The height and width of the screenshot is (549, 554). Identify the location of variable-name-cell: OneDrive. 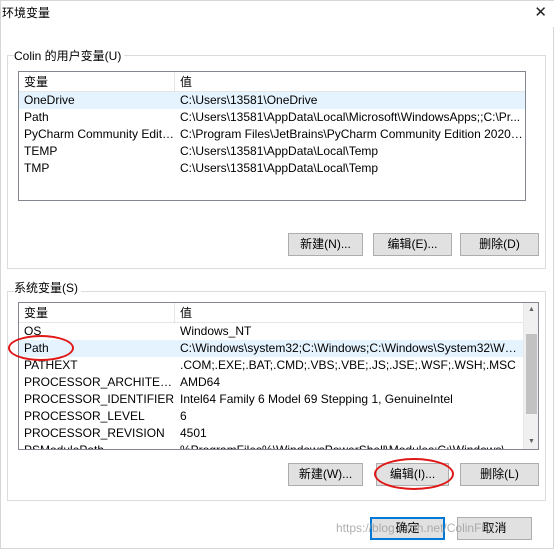
(49, 100).